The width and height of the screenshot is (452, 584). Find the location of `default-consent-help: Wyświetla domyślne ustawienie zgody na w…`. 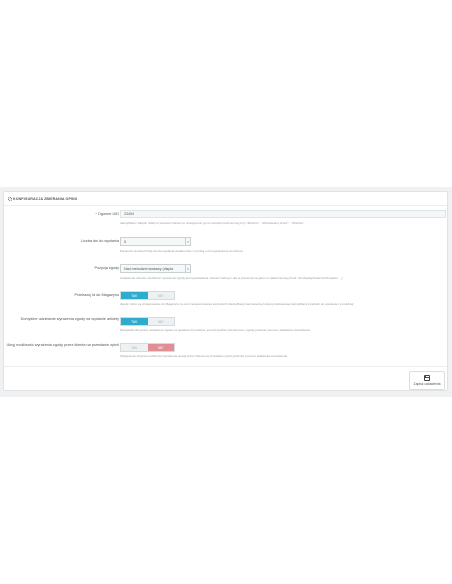

default-consent-help: Wyświetla domyślne ustawienie zgody na w… is located at coordinates (215, 330).